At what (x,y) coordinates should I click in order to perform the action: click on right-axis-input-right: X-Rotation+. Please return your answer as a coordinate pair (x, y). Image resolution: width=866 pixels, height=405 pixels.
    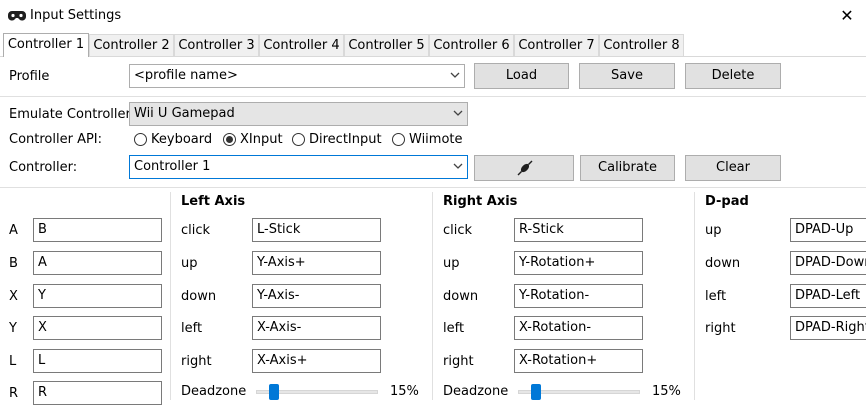
    Looking at the image, I should click on (578, 361).